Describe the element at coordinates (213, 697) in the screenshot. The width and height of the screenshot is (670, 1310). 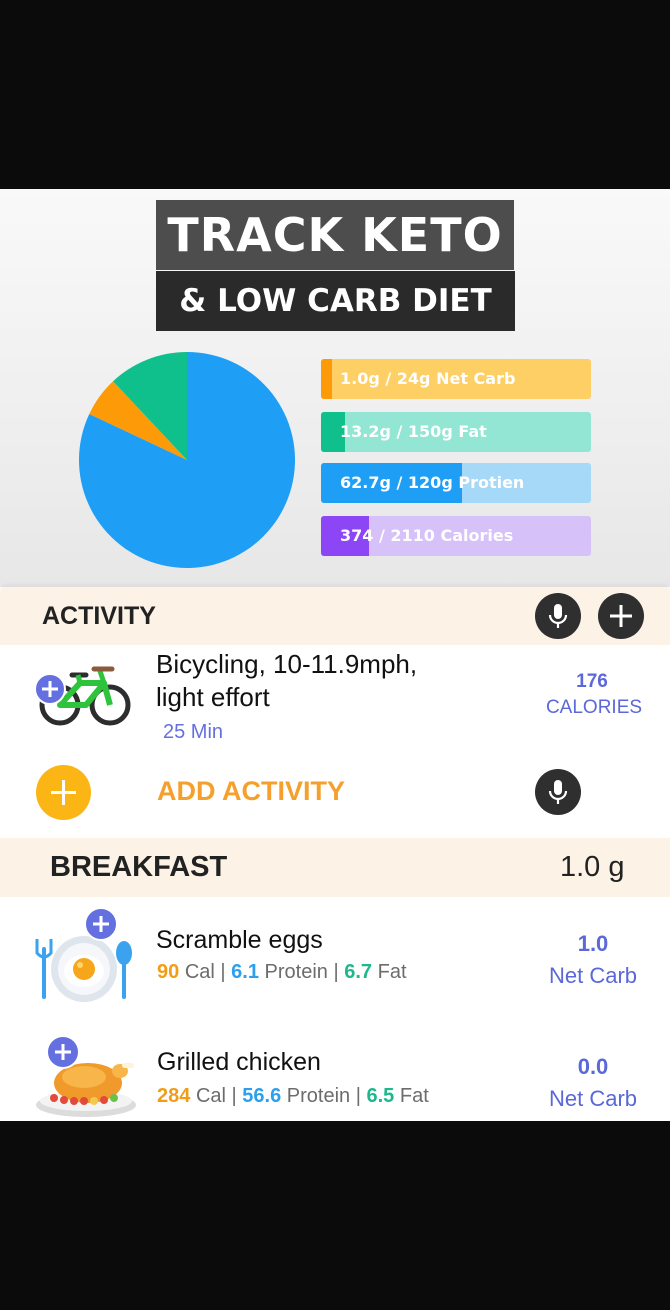
I see `activity-name-line2: light effort` at that location.